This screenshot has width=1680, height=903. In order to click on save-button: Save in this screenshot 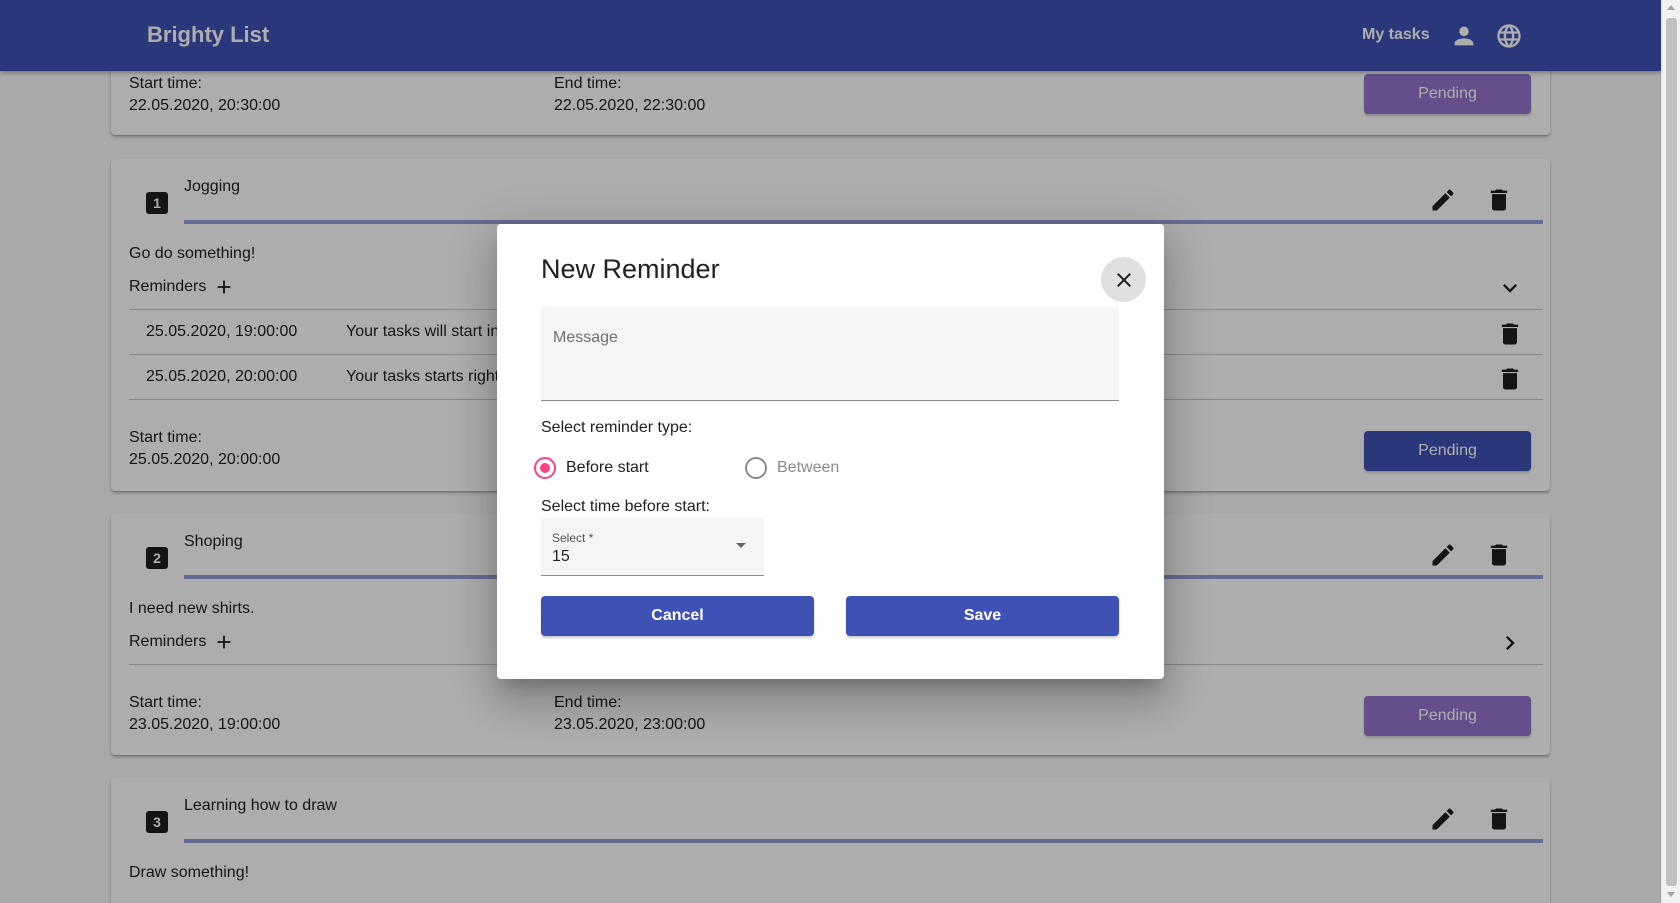, I will do `click(982, 616)`.